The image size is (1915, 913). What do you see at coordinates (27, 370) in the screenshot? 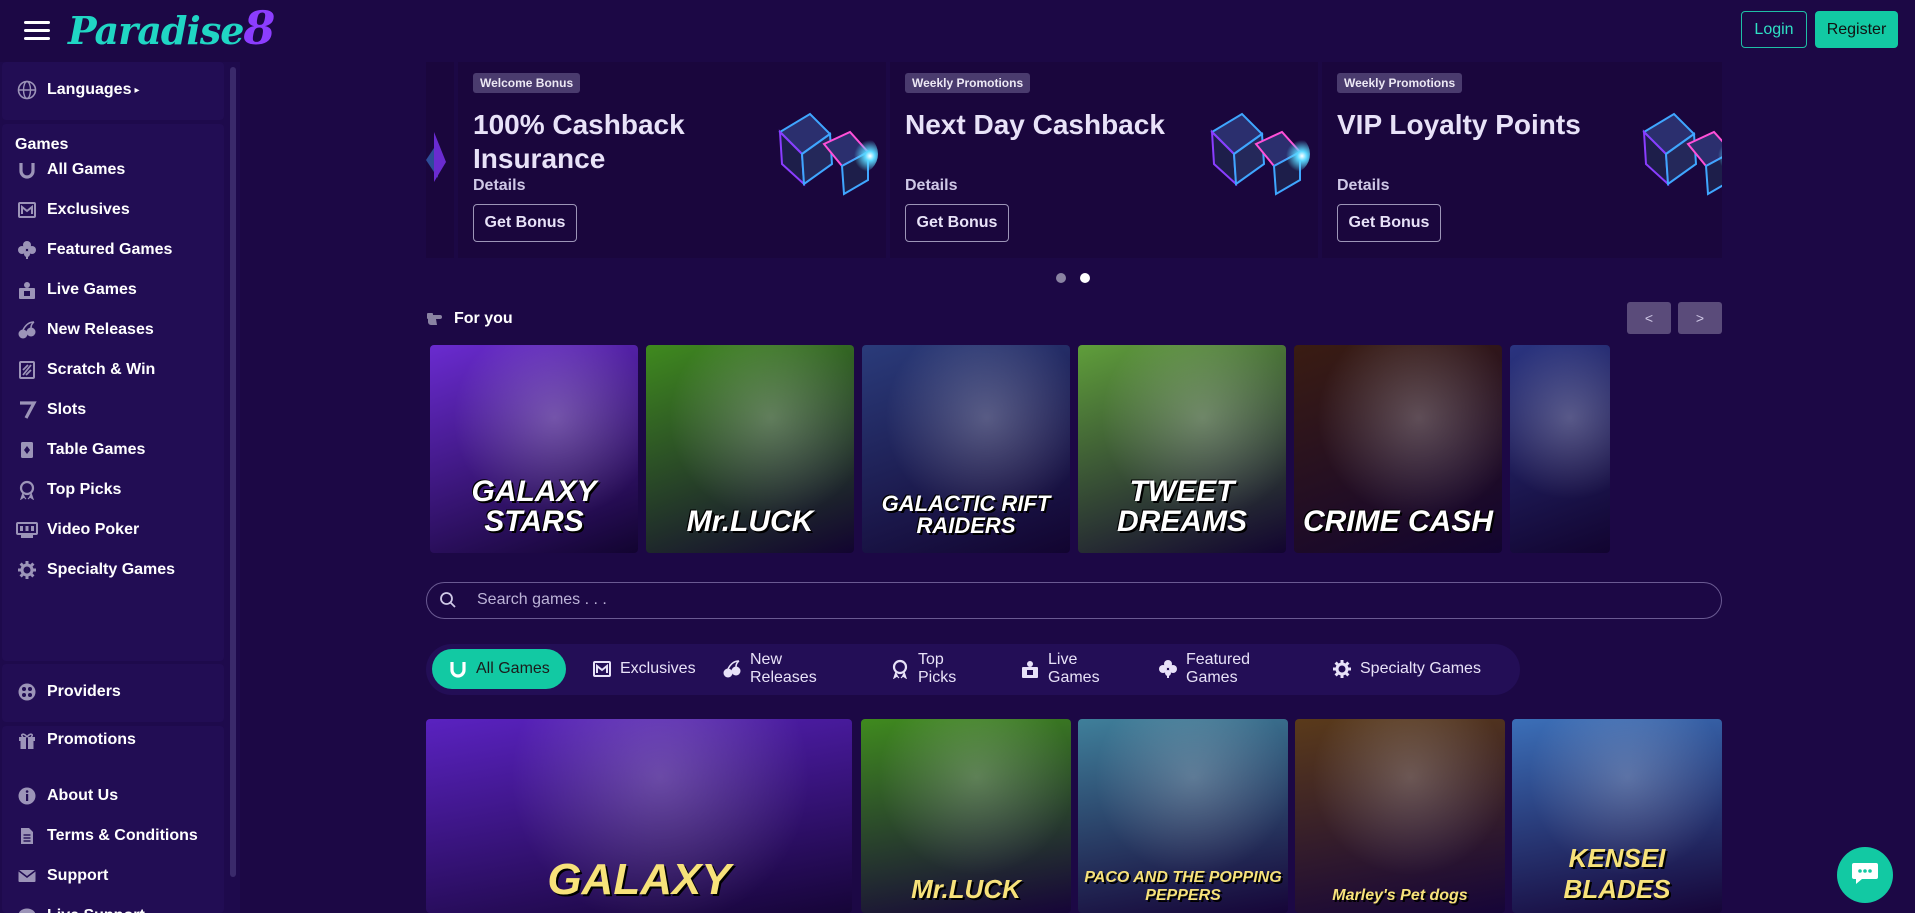
I see `scratch-card-icon` at bounding box center [27, 370].